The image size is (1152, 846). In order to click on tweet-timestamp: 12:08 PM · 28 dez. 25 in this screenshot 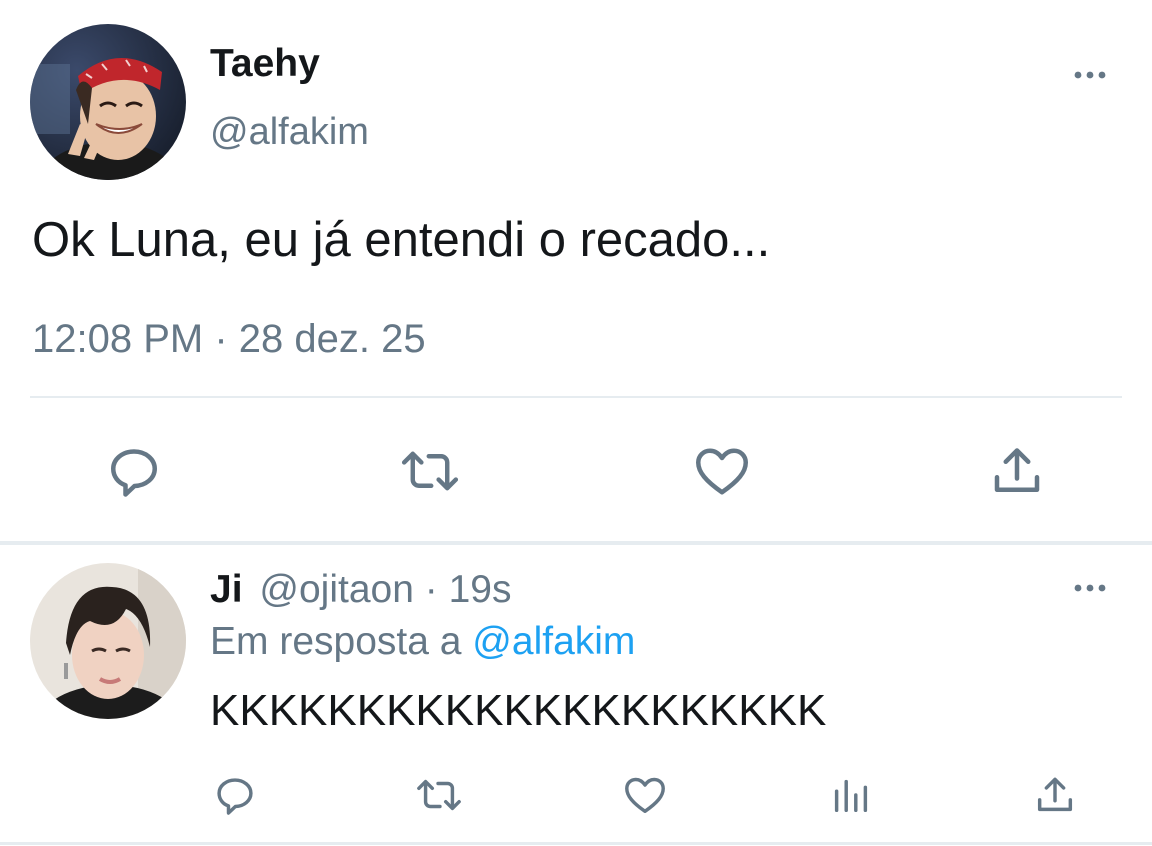, I will do `click(229, 339)`.